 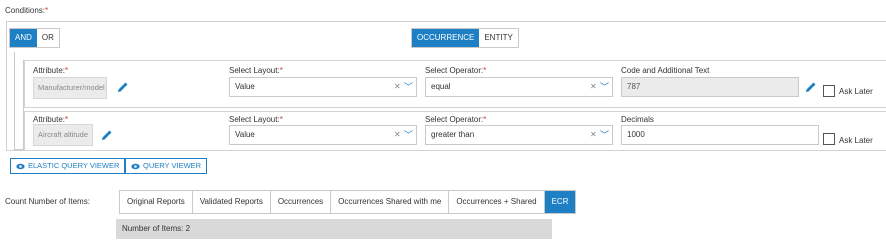 I want to click on tree-connector, so click(x=14, y=101).